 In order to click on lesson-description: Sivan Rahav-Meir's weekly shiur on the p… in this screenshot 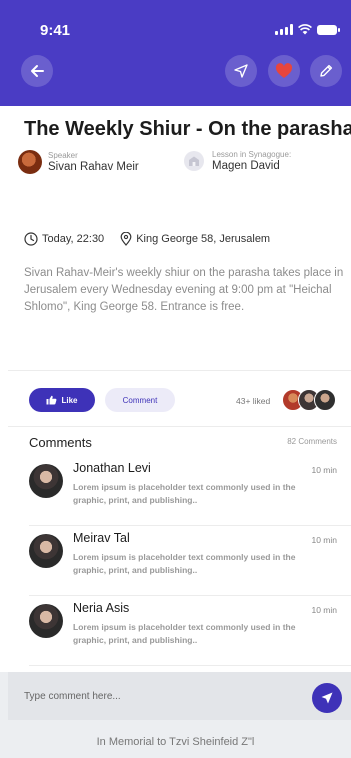, I will do `click(184, 290)`.